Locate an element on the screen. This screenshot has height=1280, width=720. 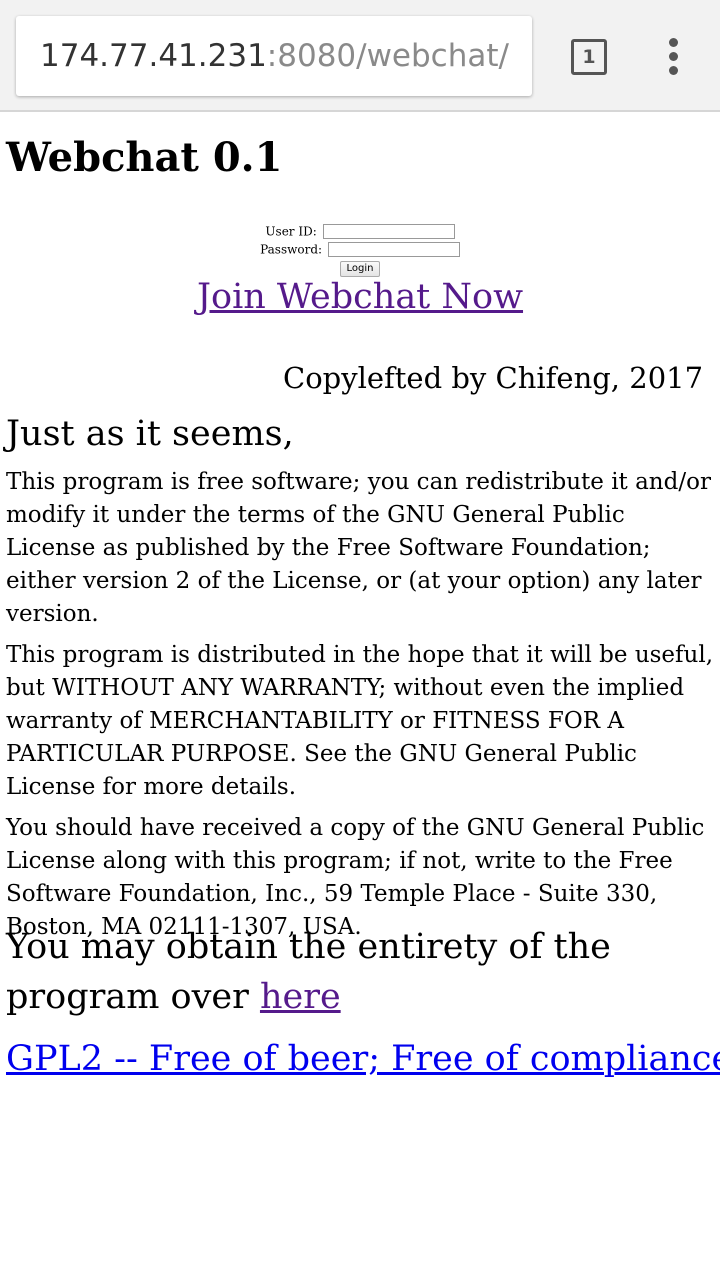
password-row: Password: is located at coordinates (360, 249).